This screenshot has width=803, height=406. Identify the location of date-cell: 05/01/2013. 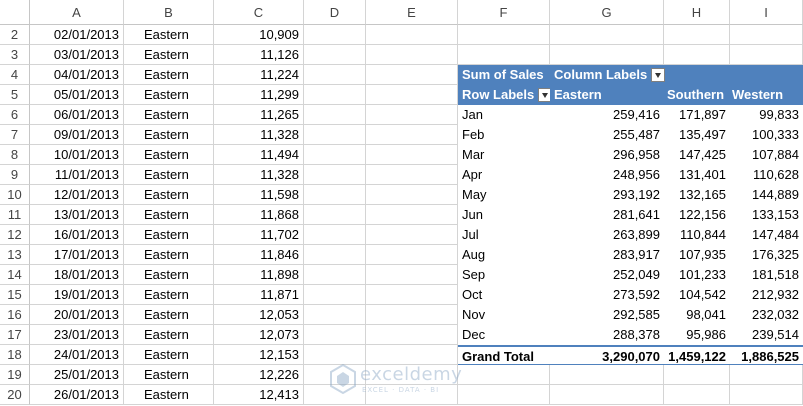
(77, 95).